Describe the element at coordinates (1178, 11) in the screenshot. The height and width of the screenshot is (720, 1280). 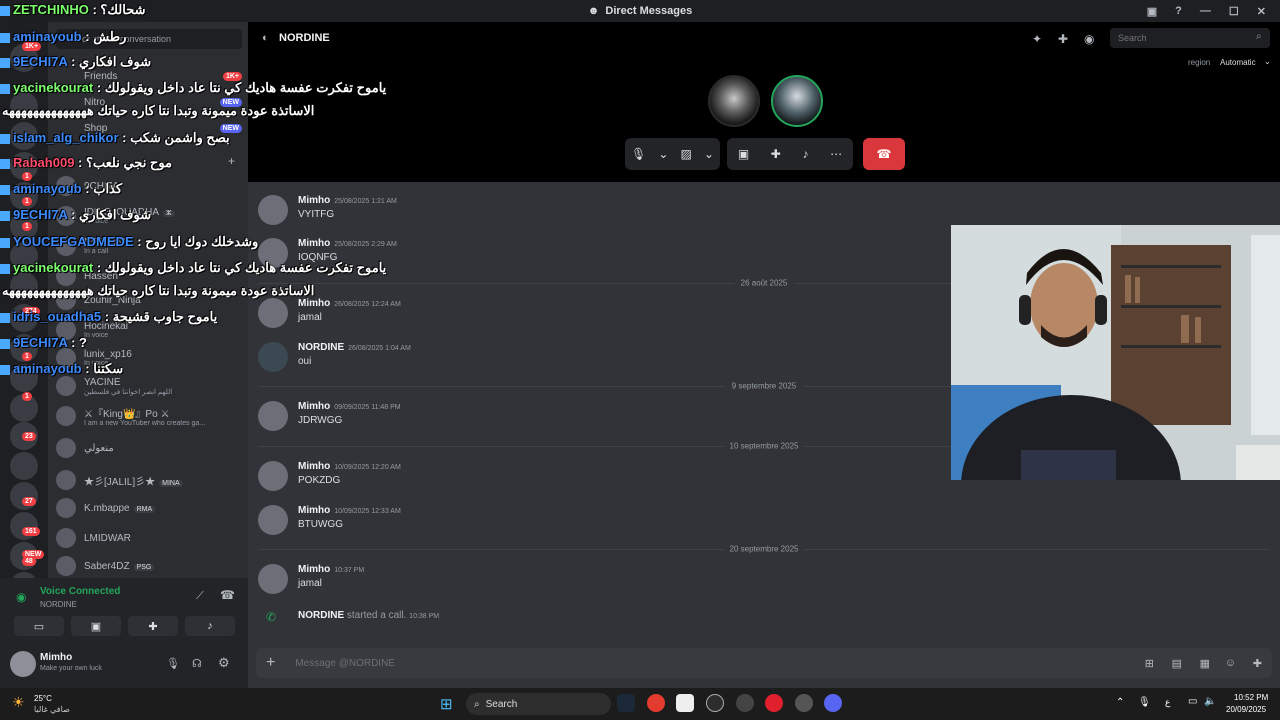
I see `help-icon: ?` at that location.